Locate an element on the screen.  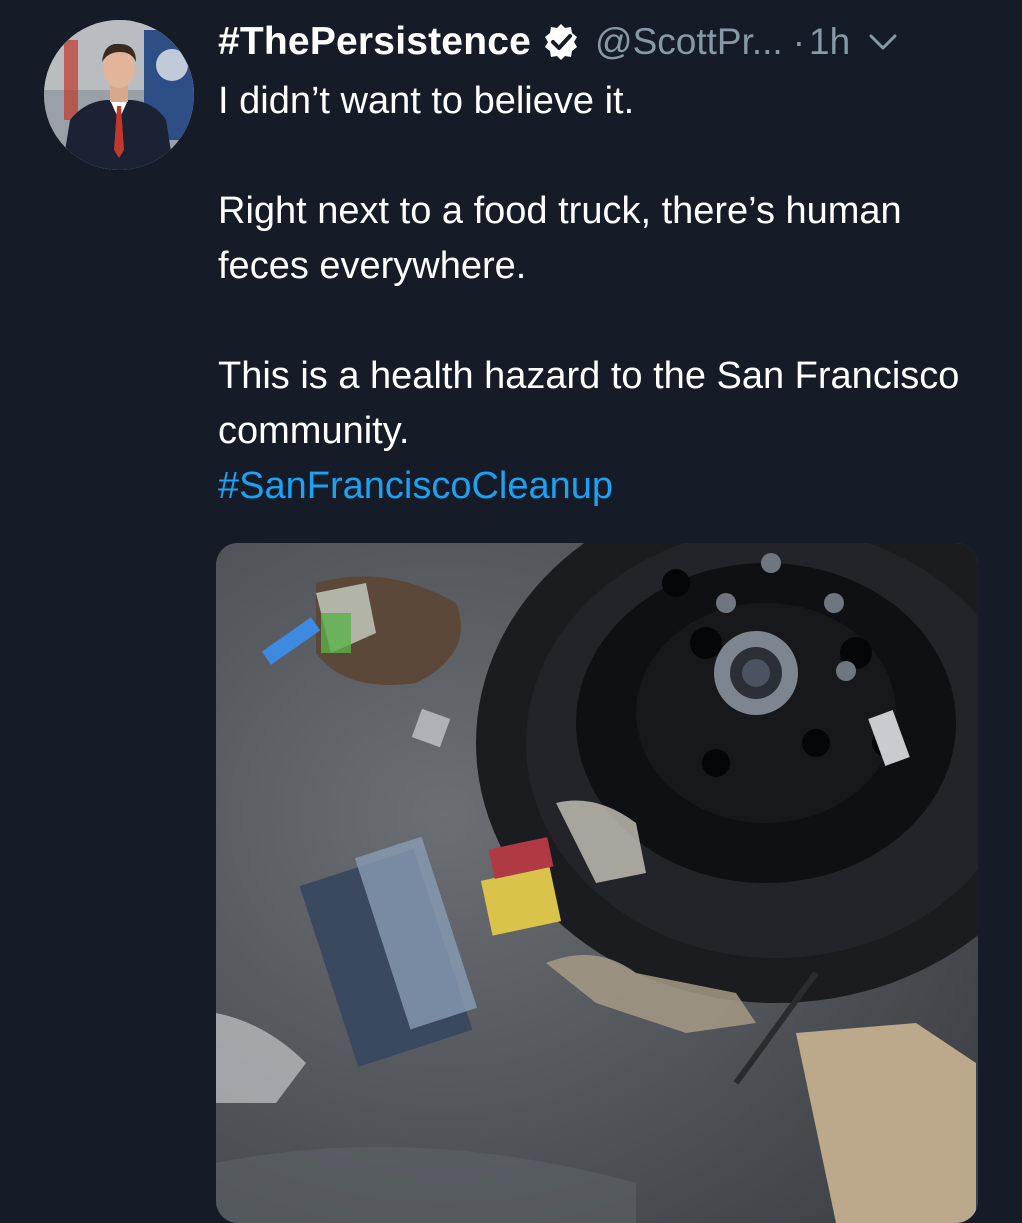
timestamp: 1h is located at coordinates (829, 42).